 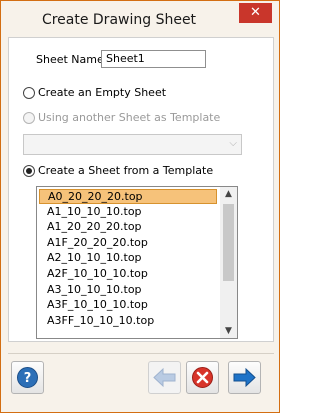 What do you see at coordinates (132, 144) in the screenshot?
I see `template-sheet-dropdown: ⌵` at bounding box center [132, 144].